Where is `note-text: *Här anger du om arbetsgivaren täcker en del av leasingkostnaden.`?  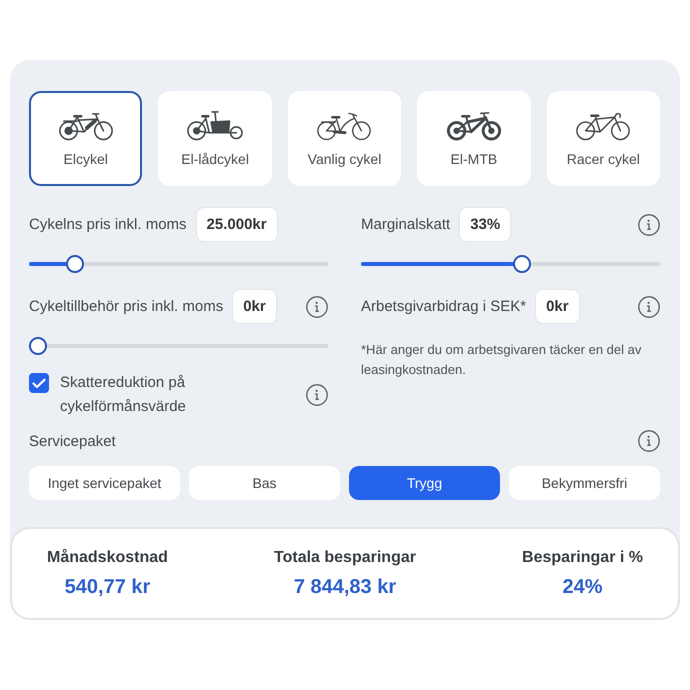 note-text: *Här anger du om arbetsgivaren täcker en del av leasingkostnaden. is located at coordinates (501, 360).